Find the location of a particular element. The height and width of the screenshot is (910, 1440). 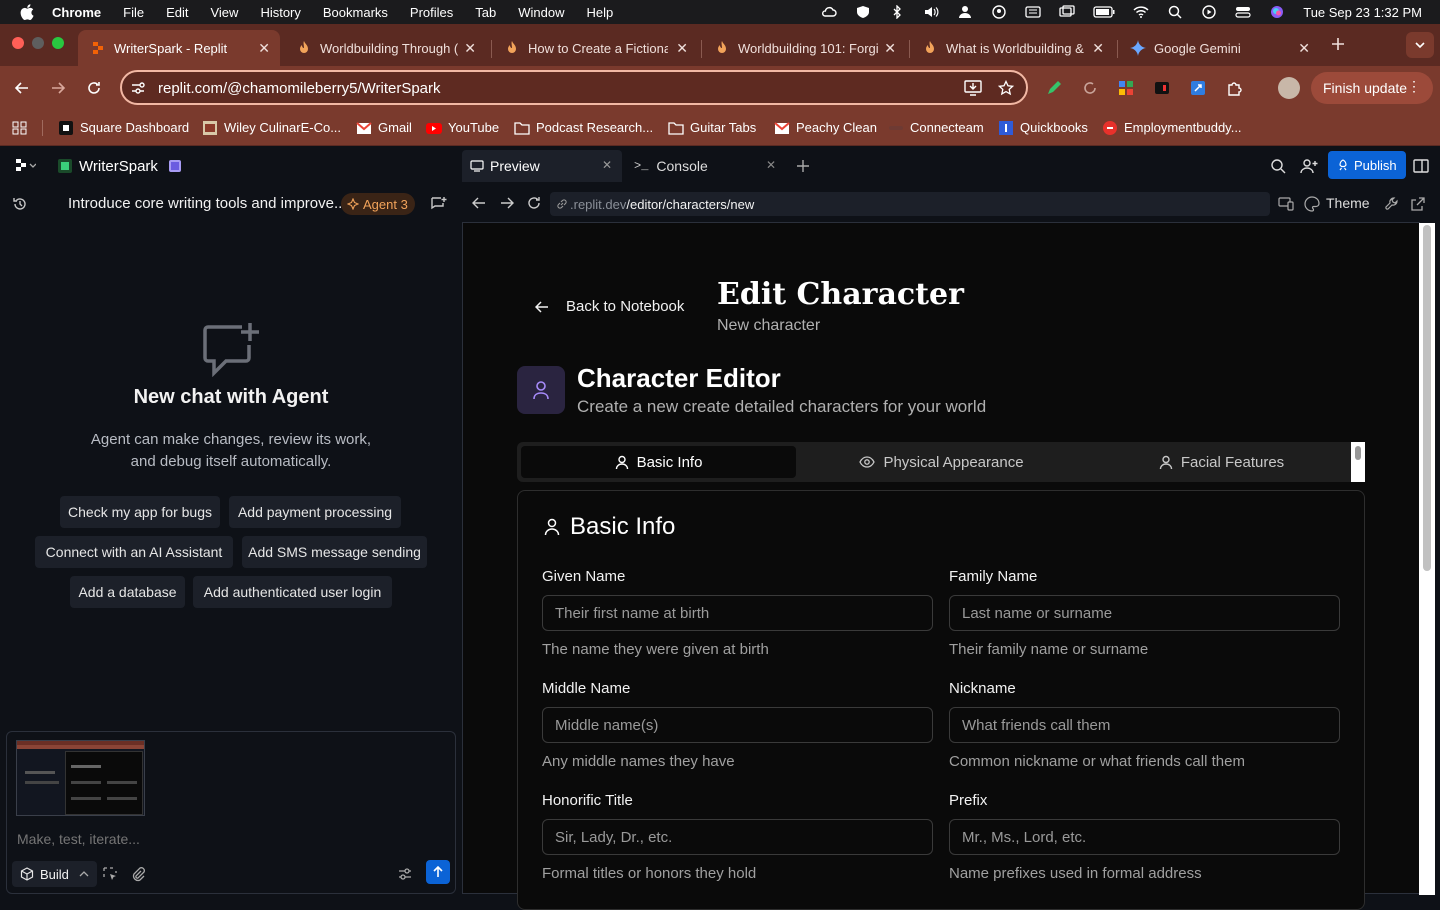

suggestion-add-database: Add a database is located at coordinates (127, 592).